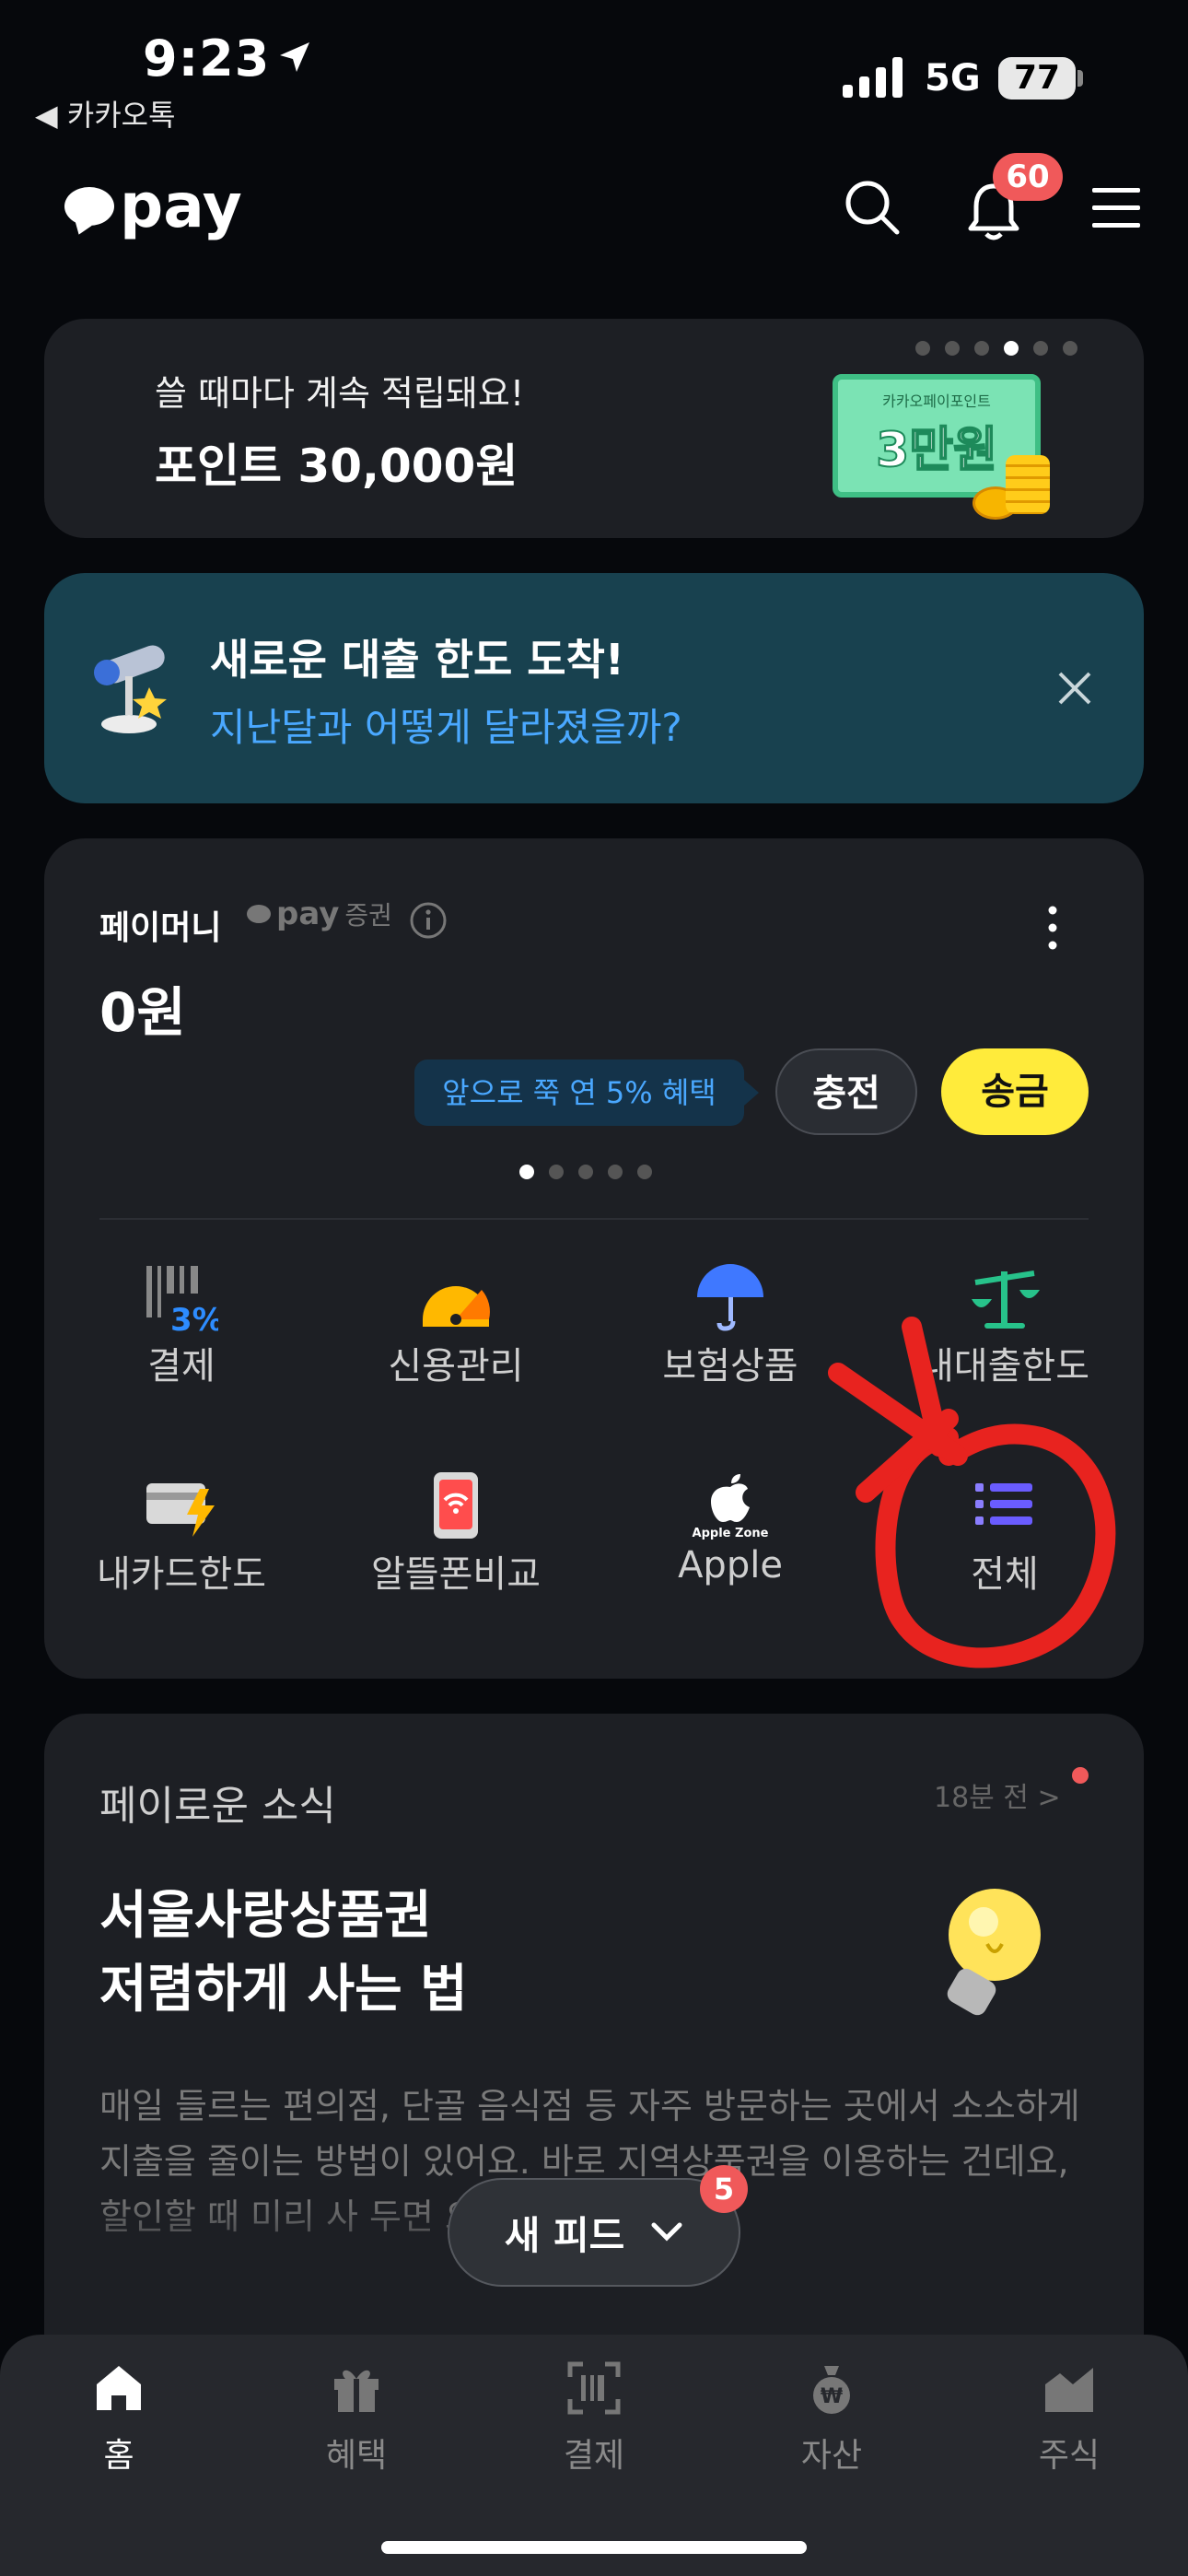  Describe the element at coordinates (218, 1806) in the screenshot. I see `news-section-title: 페이로운 소식` at that location.